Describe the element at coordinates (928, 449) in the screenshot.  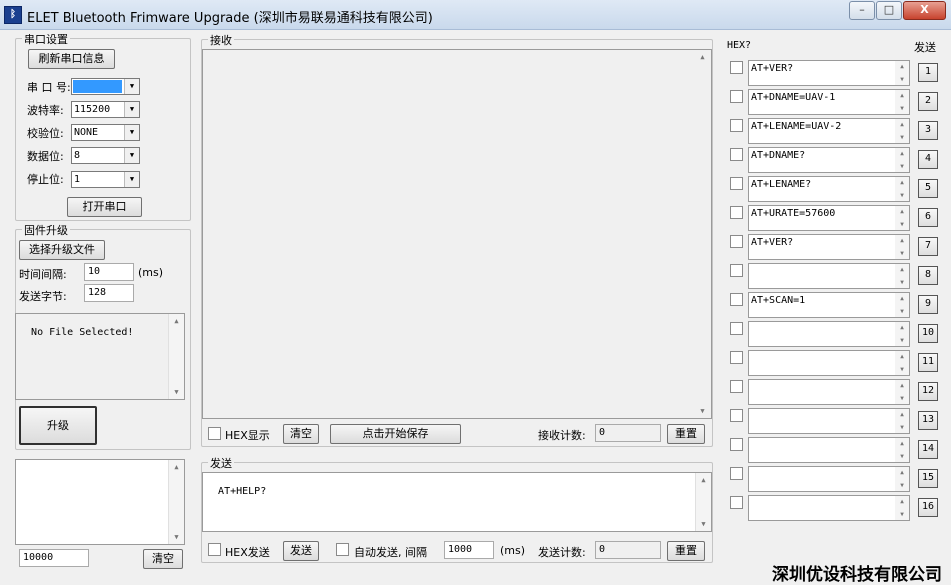
I see `command-send-button: 14` at that location.